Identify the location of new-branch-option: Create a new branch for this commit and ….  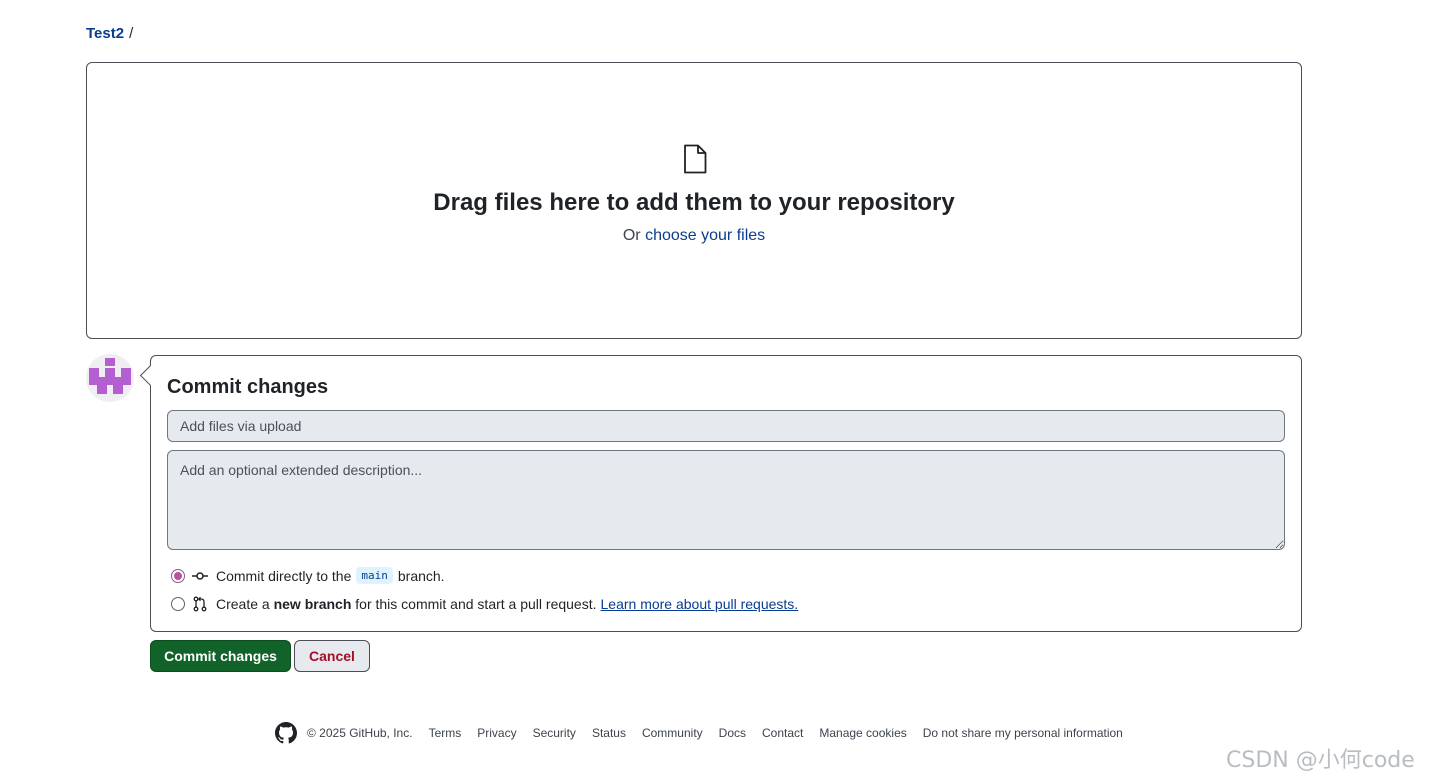
(484, 604).